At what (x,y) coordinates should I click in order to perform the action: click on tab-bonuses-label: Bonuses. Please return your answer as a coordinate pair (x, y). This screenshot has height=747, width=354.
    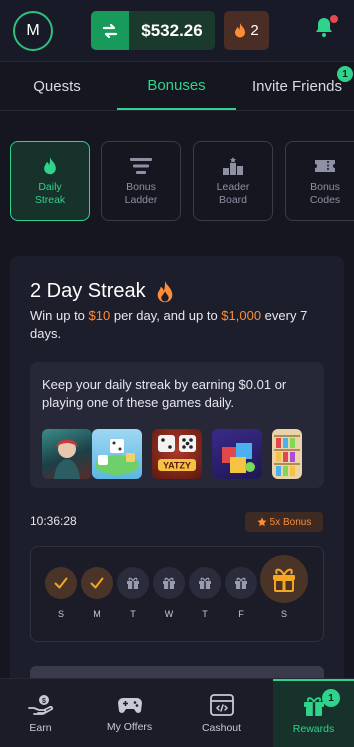
    Looking at the image, I should click on (176, 85).